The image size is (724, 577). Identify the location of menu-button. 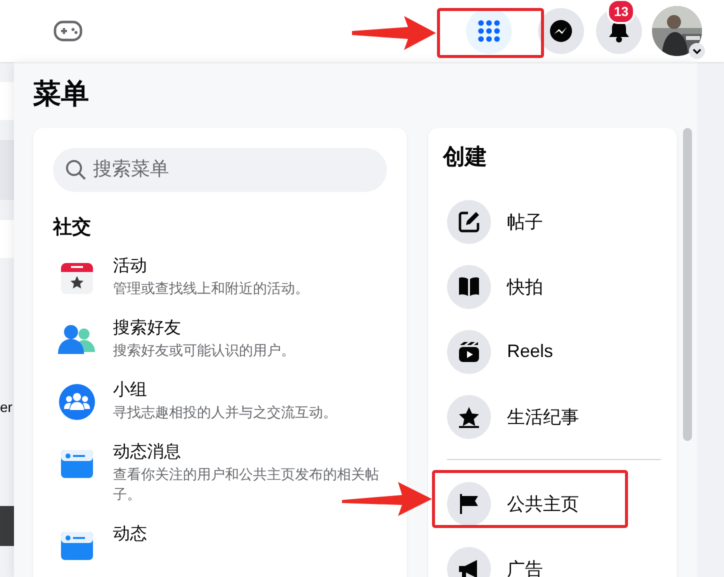
(489, 31).